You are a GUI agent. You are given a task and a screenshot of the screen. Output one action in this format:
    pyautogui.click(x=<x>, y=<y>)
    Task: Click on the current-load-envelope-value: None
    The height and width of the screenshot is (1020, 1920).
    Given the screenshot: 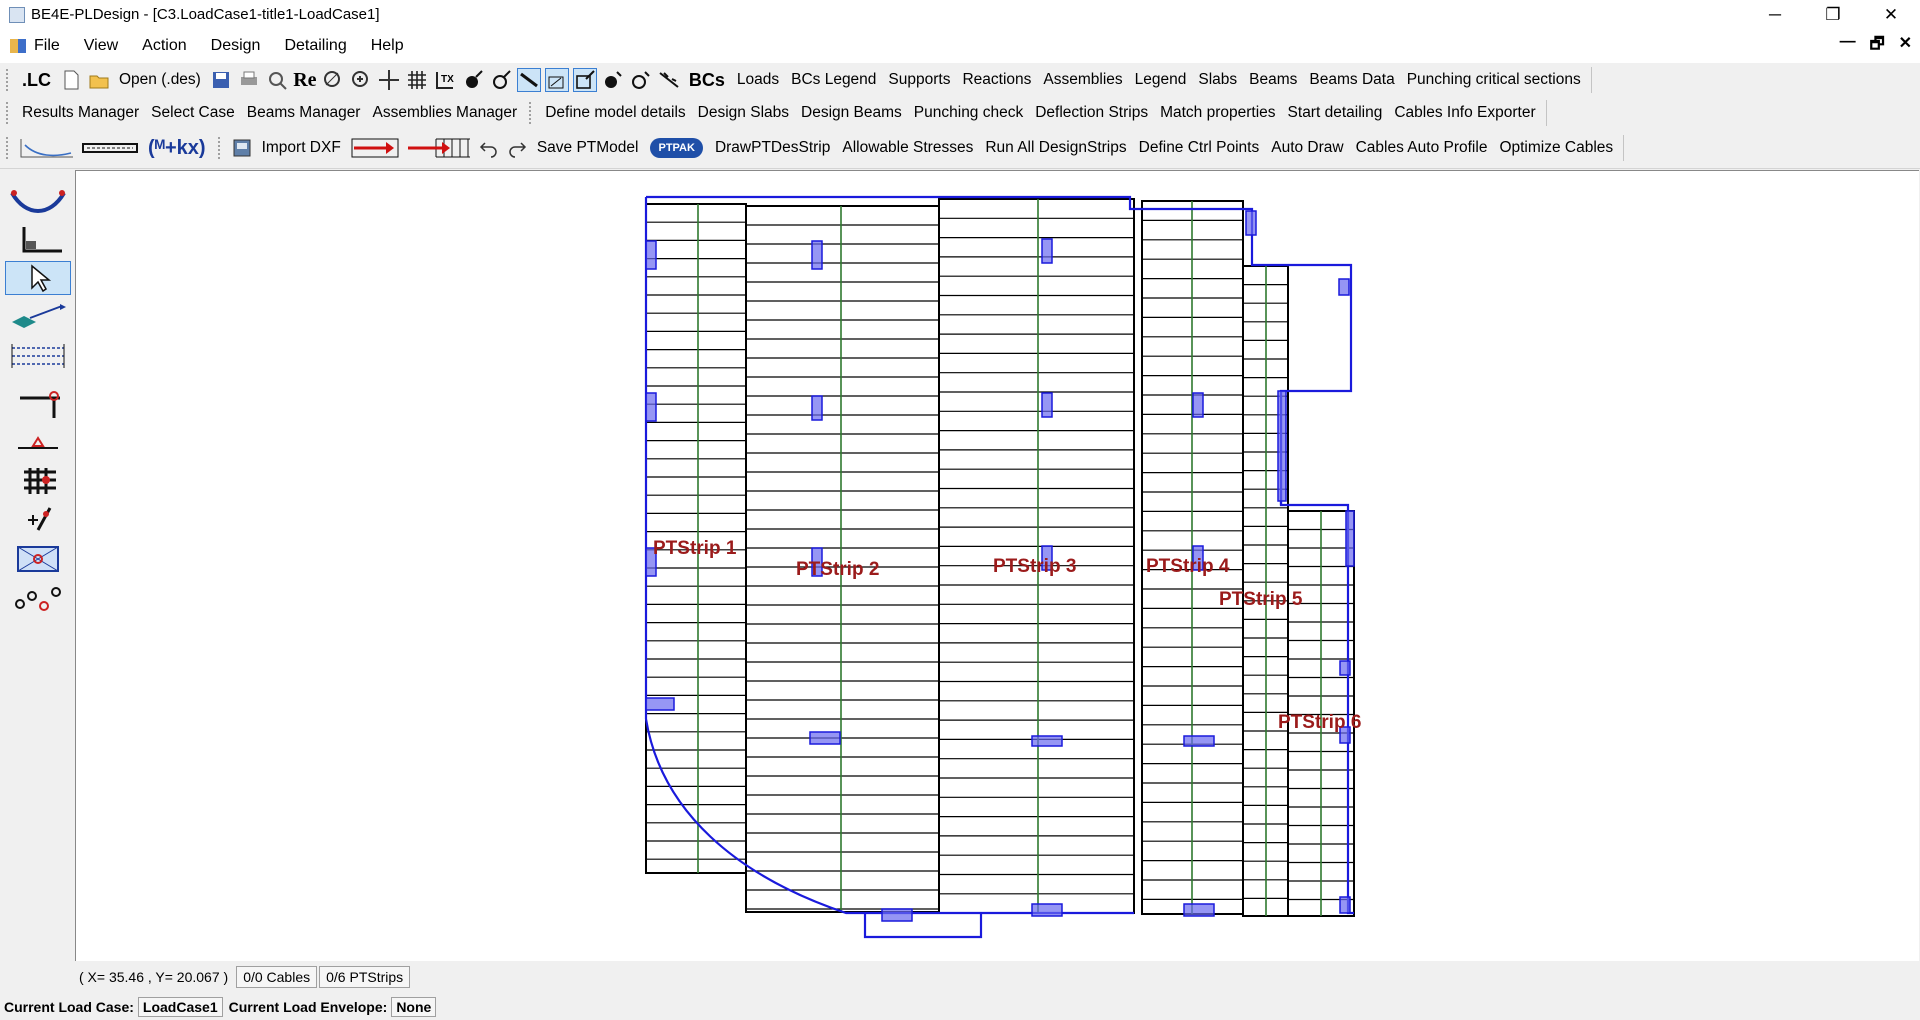 What is the action you would take?
    pyautogui.click(x=414, y=1007)
    